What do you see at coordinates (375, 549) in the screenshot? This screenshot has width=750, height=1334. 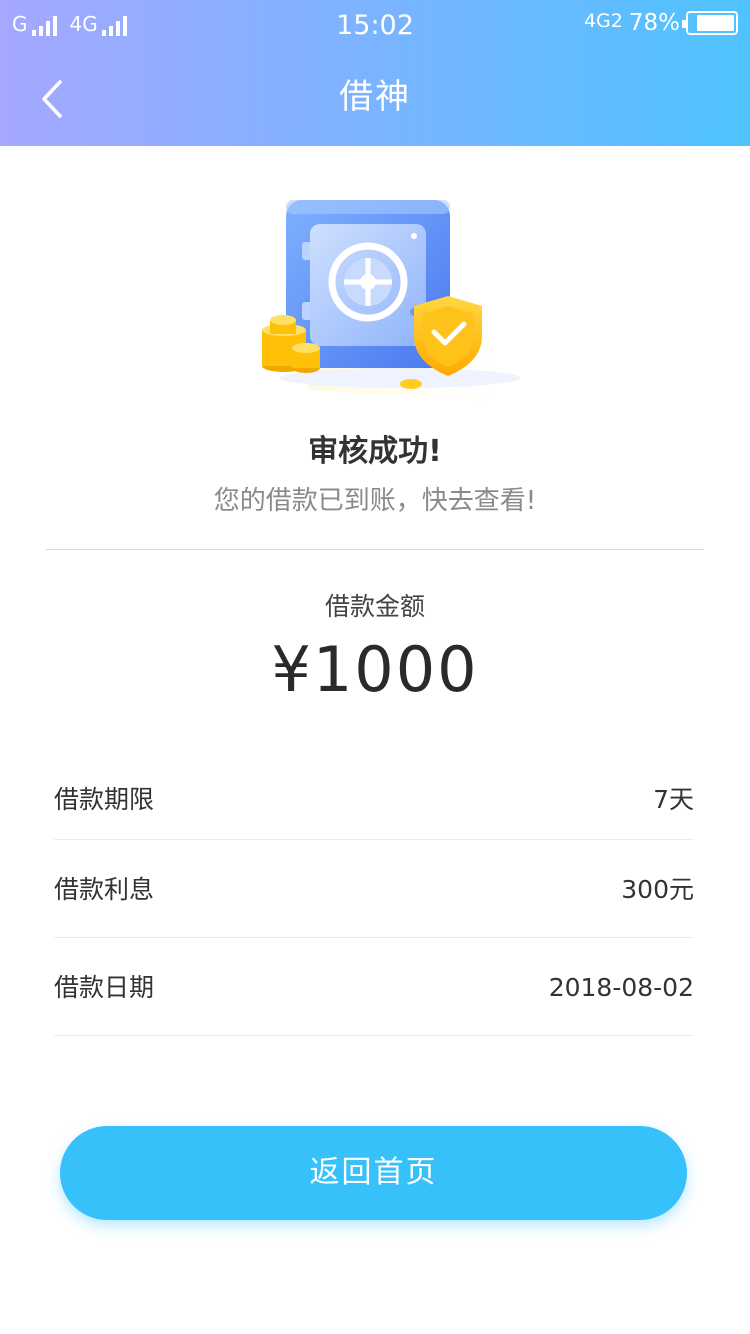 I see `divider` at bounding box center [375, 549].